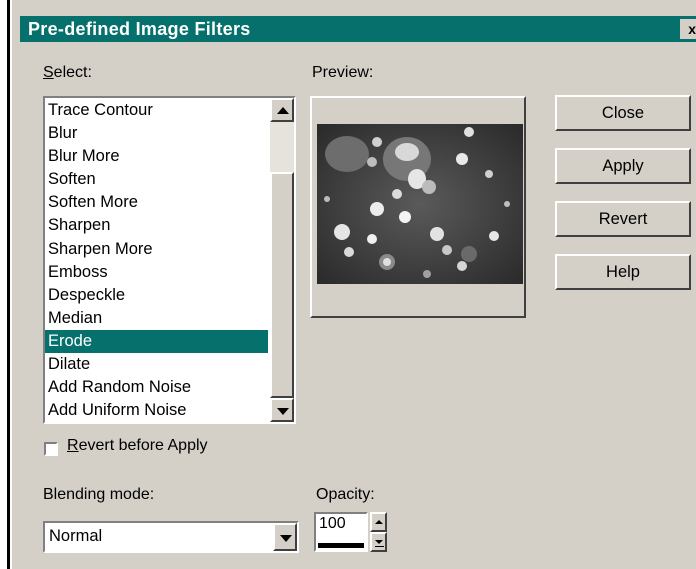 The image size is (696, 569). What do you see at coordinates (156, 318) in the screenshot?
I see `list-item: Median` at bounding box center [156, 318].